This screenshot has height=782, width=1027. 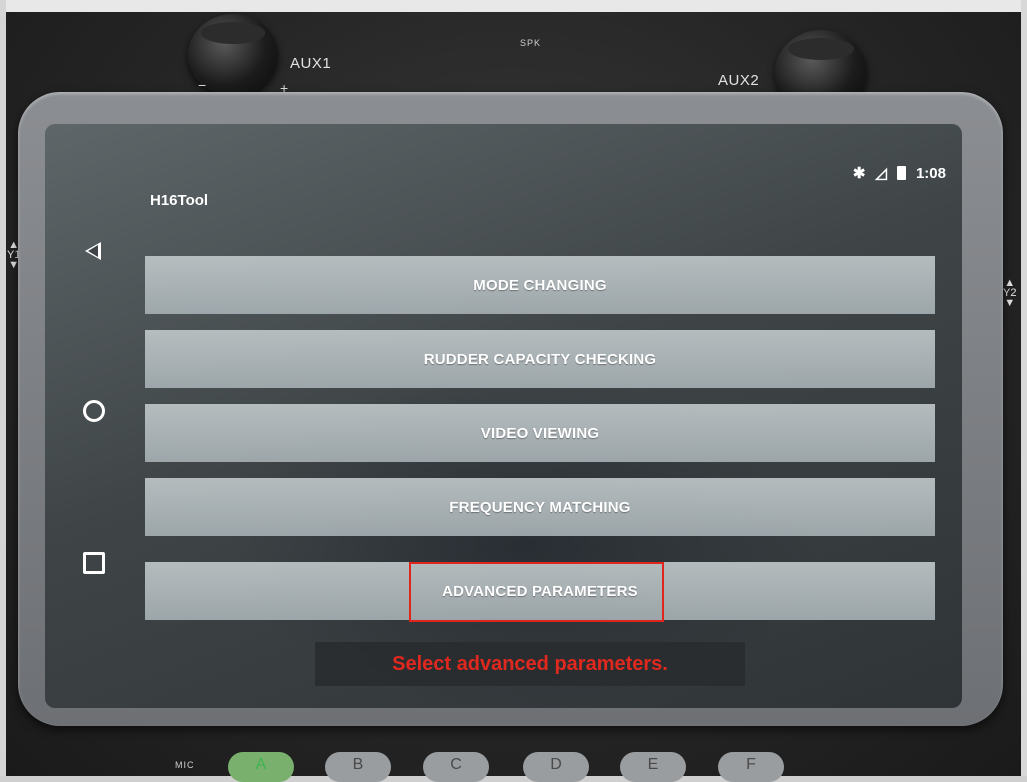 I want to click on instruction-caption: Select advanced parameters., so click(x=530, y=664).